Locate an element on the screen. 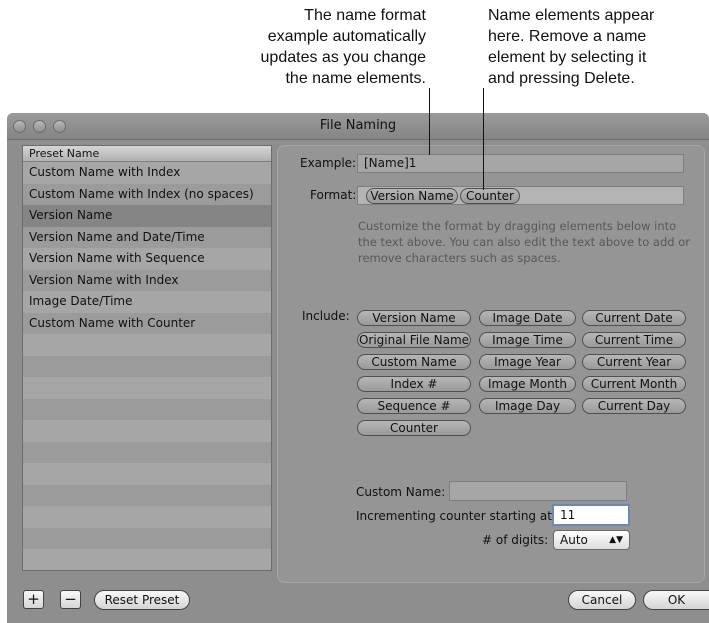 The image size is (709, 623). cancel-button: Cancel is located at coordinates (602, 600).